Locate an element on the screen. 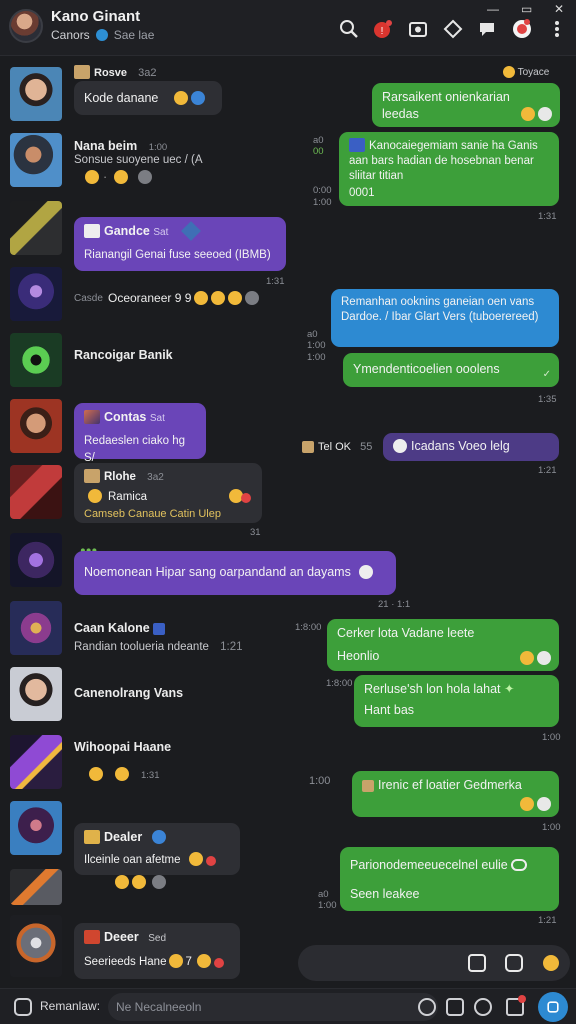 Image resolution: width=576 pixels, height=1024 pixels. message-time: 0:00 is located at coordinates (322, 190).